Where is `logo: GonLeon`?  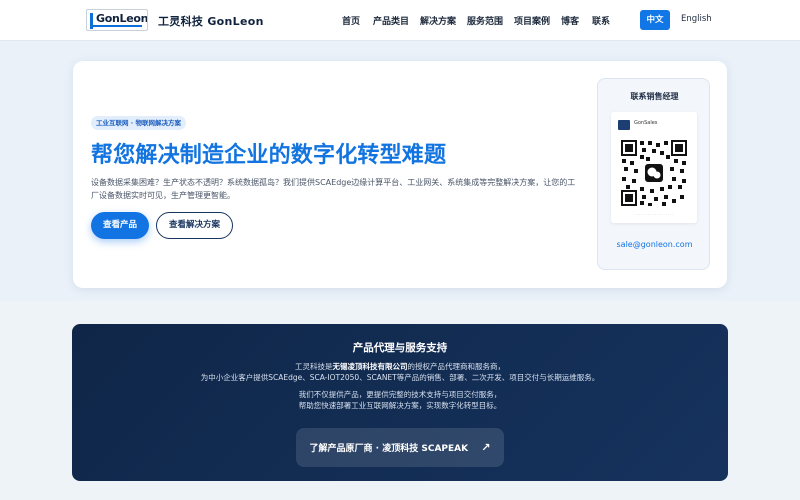 logo: GonLeon is located at coordinates (117, 20).